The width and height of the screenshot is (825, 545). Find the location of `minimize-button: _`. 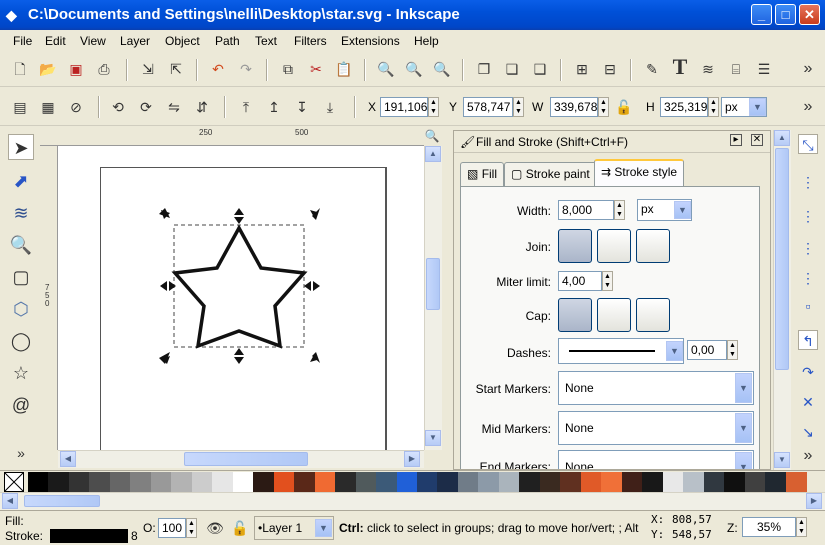

minimize-button: _ is located at coordinates (761, 14).